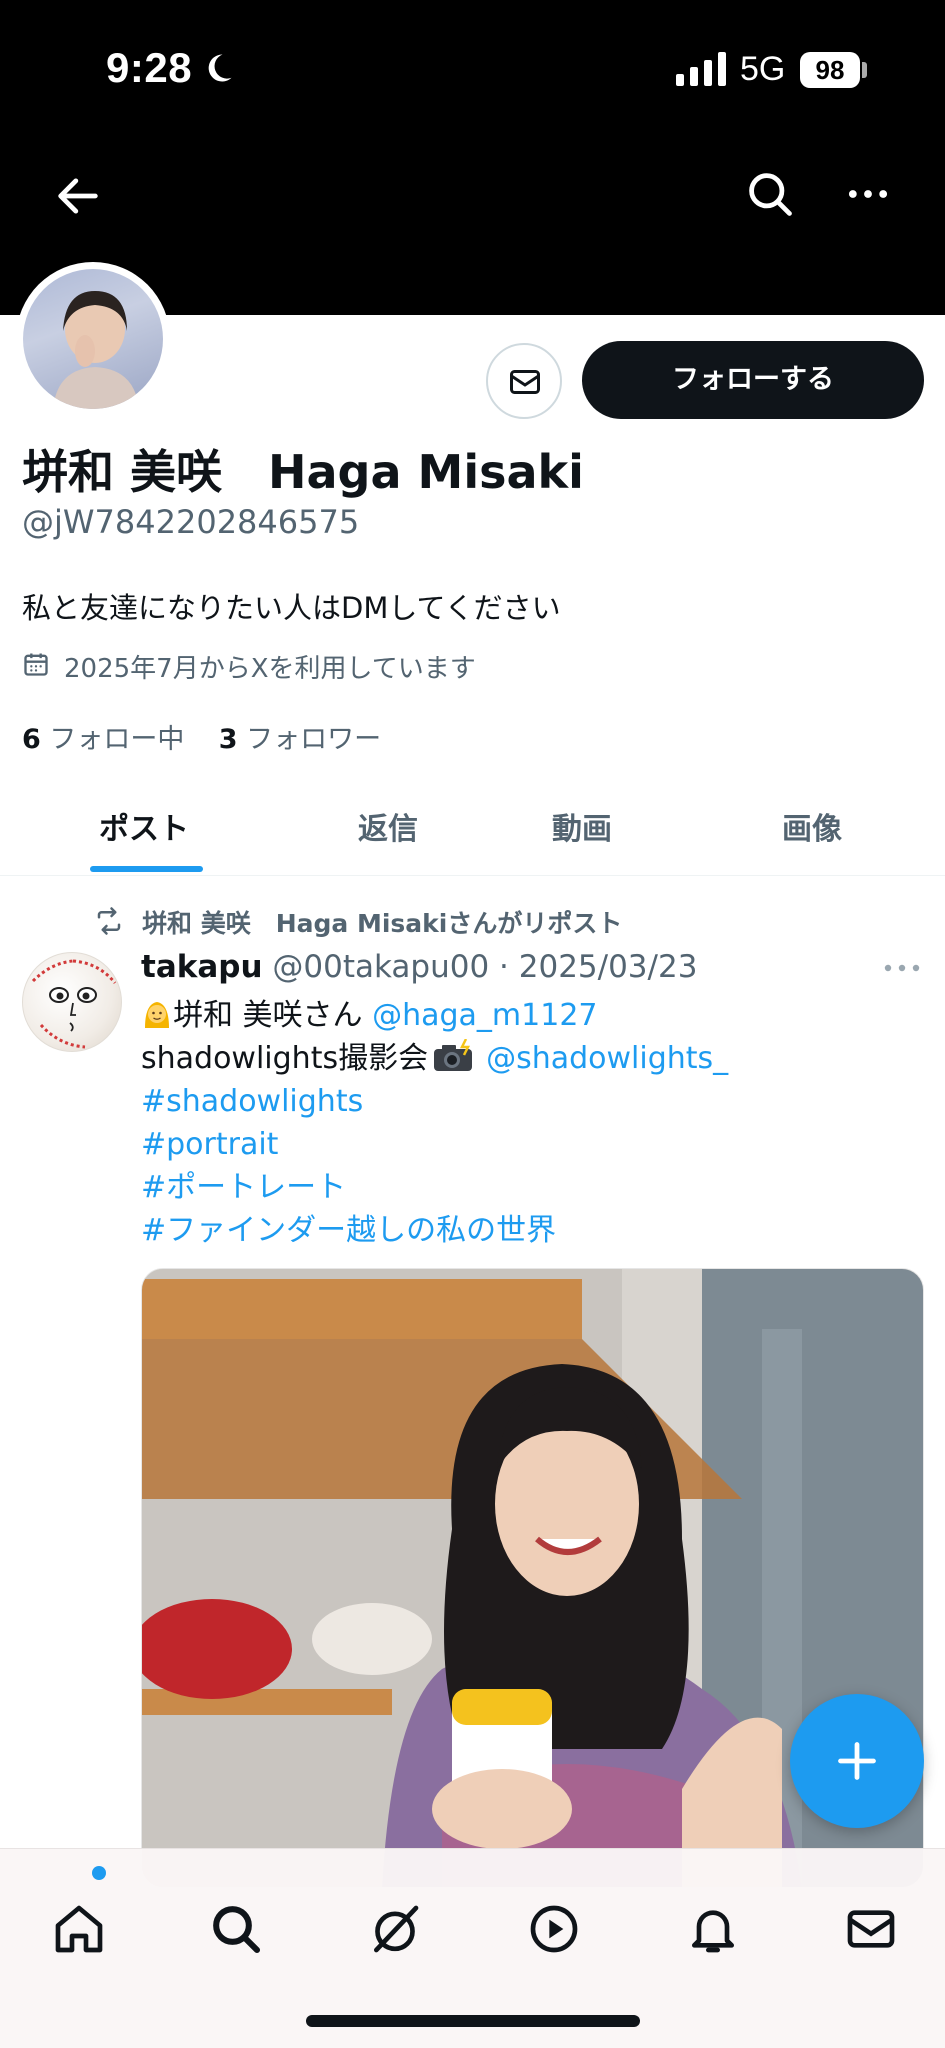  I want to click on back-arrow-icon, so click(78, 196).